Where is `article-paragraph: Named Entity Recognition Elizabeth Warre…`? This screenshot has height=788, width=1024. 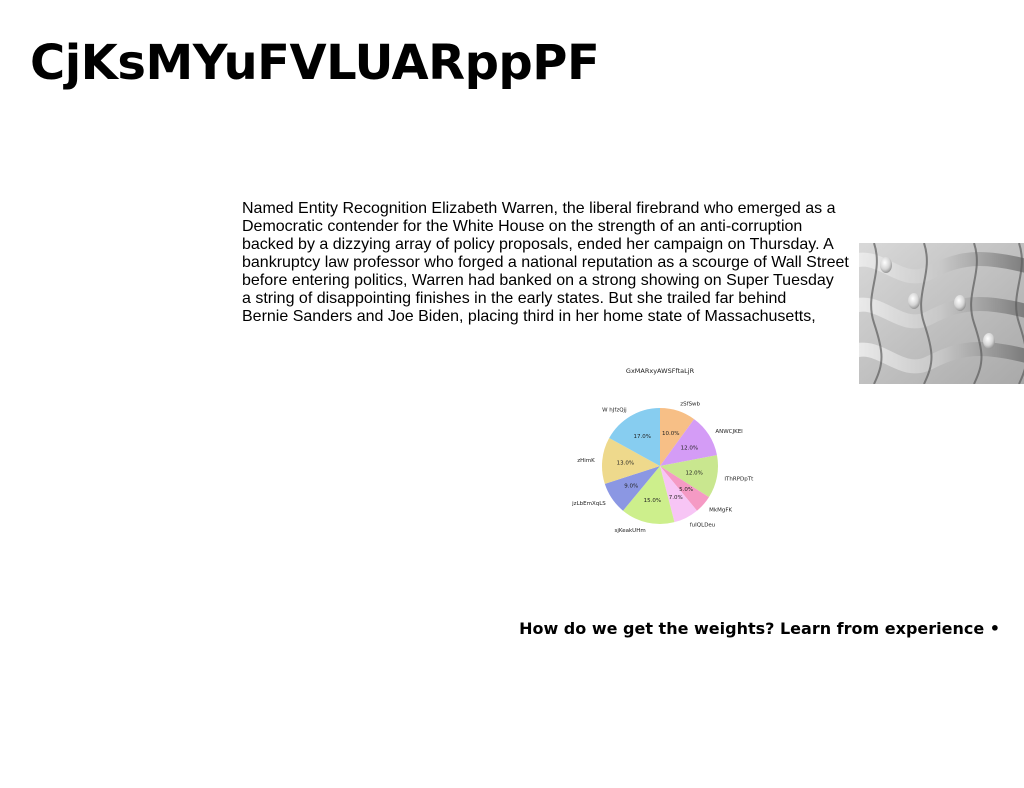
article-paragraph: Named Entity Recognition Elizabeth Warre… is located at coordinates (548, 263).